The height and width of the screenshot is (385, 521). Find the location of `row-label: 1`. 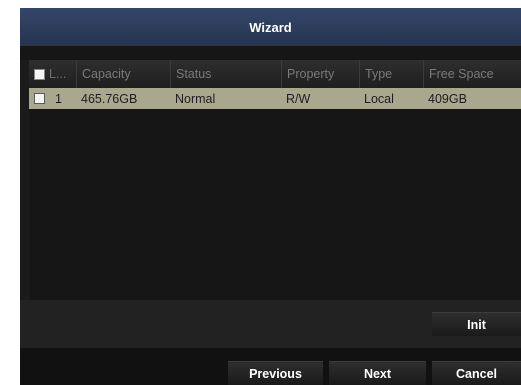

row-label: 1 is located at coordinates (58, 98).